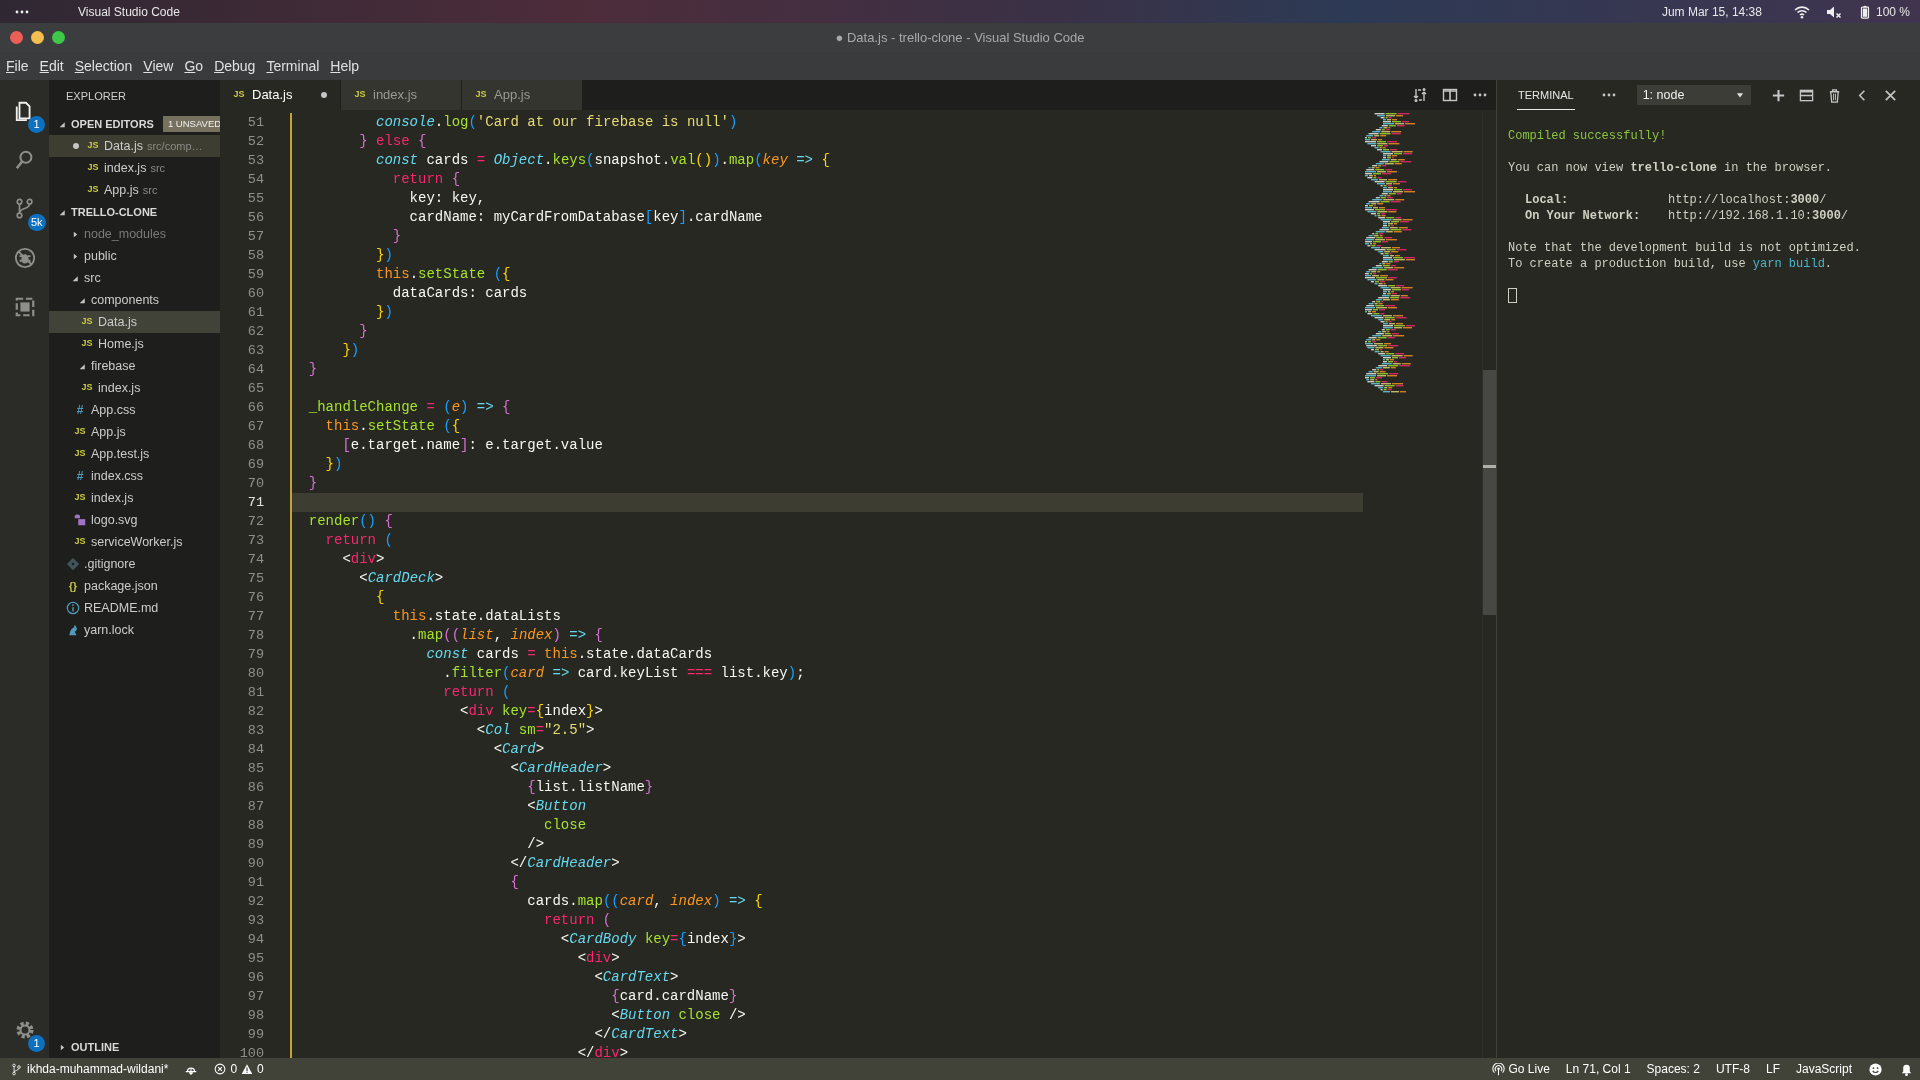  What do you see at coordinates (255, 864) in the screenshot?
I see `line-number: 90` at bounding box center [255, 864].